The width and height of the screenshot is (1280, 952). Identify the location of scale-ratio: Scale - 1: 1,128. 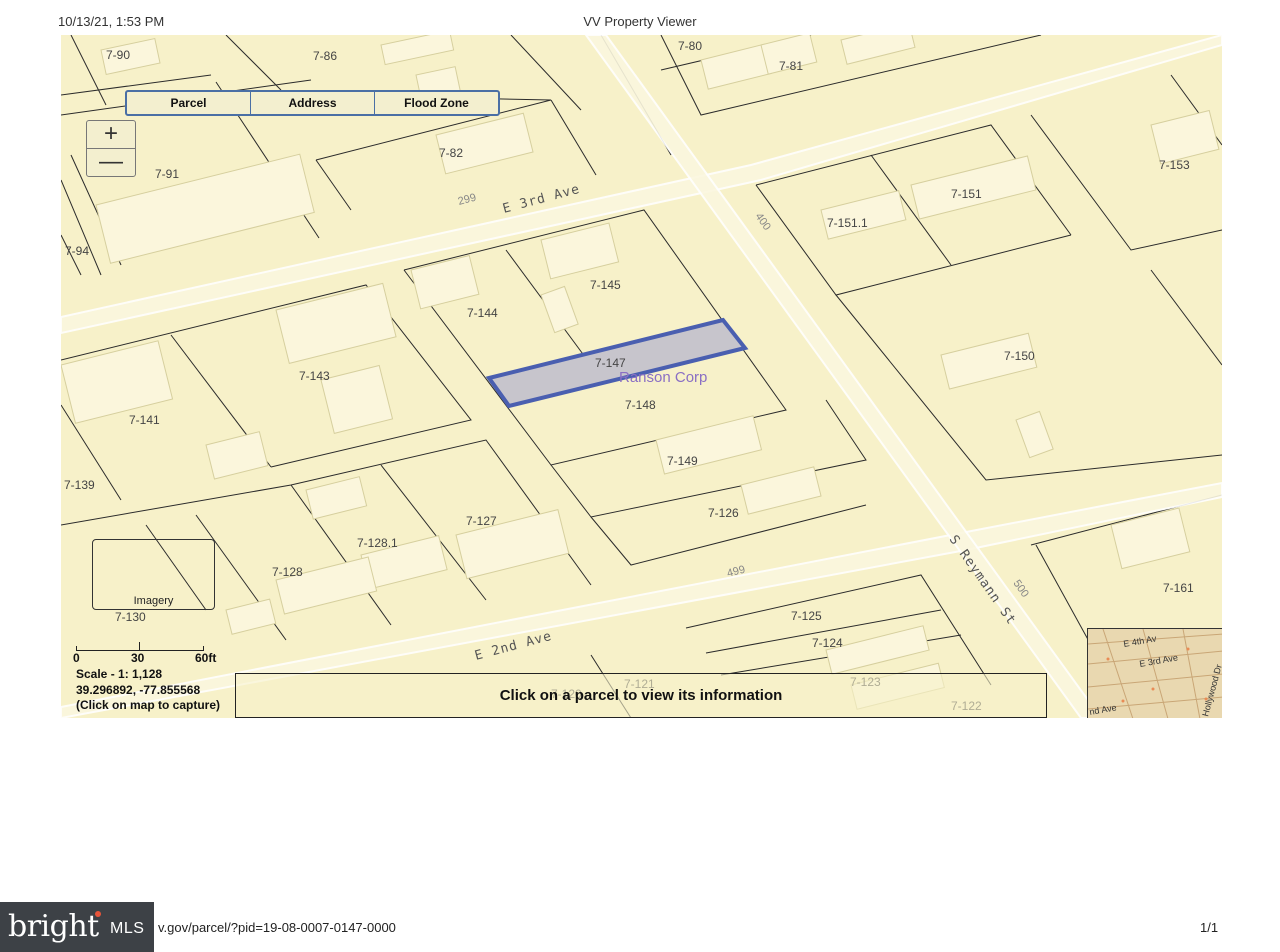
(119, 674).